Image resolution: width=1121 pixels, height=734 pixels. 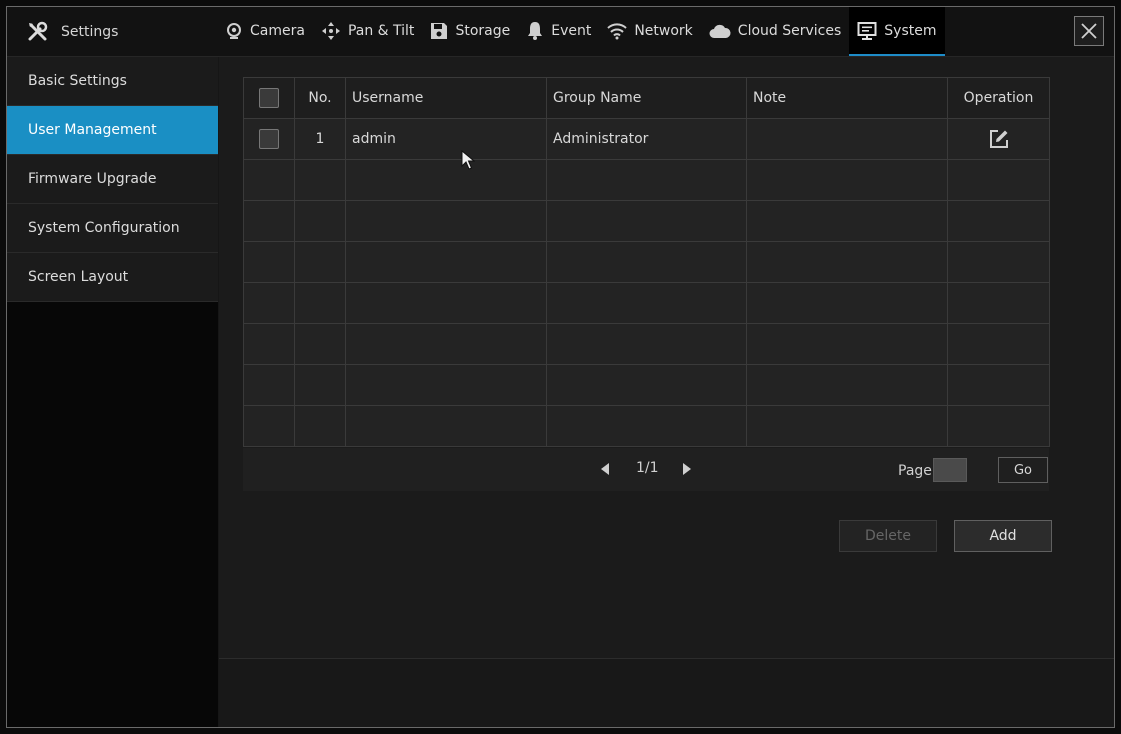 I want to click on tab-camera: Camera, so click(x=265, y=31).